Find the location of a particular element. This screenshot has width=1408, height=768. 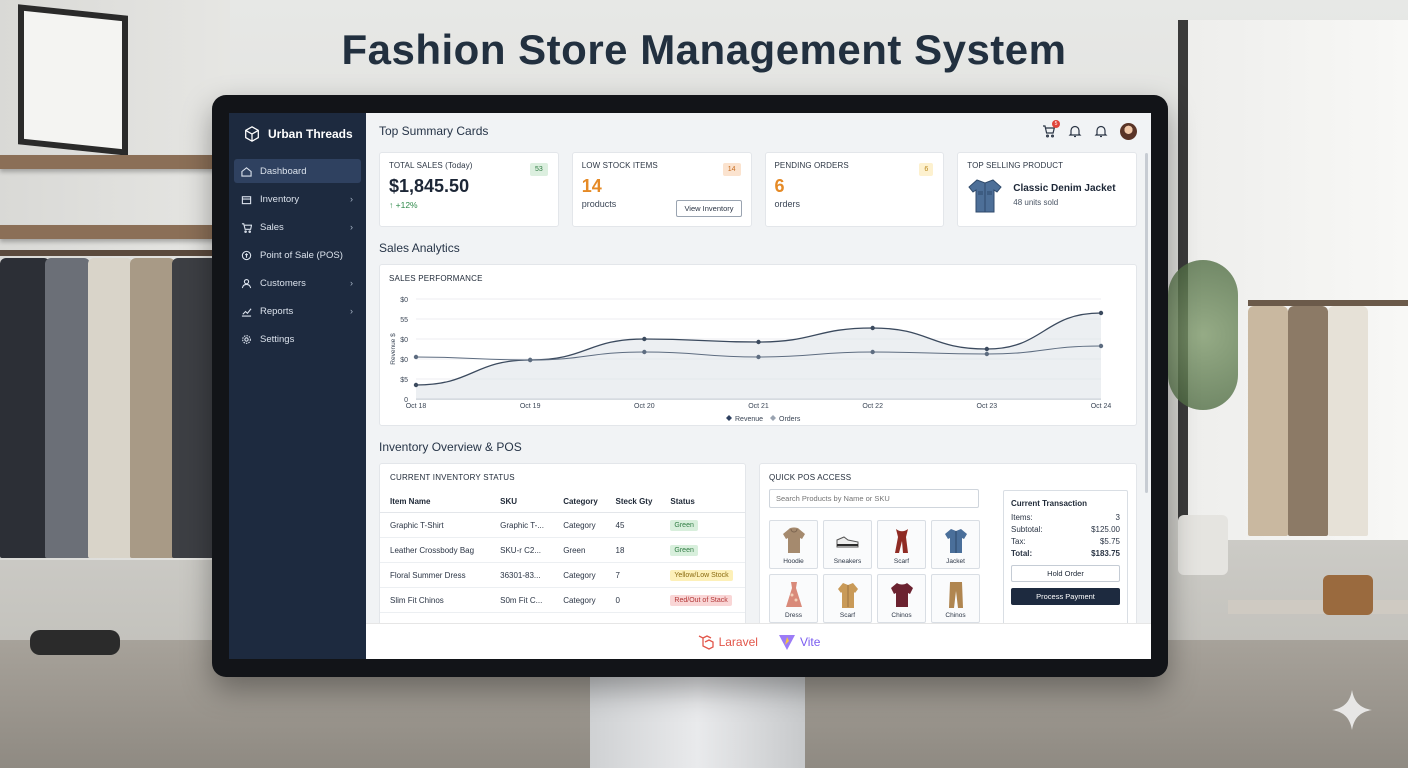

item-category: Category is located at coordinates (579, 600).